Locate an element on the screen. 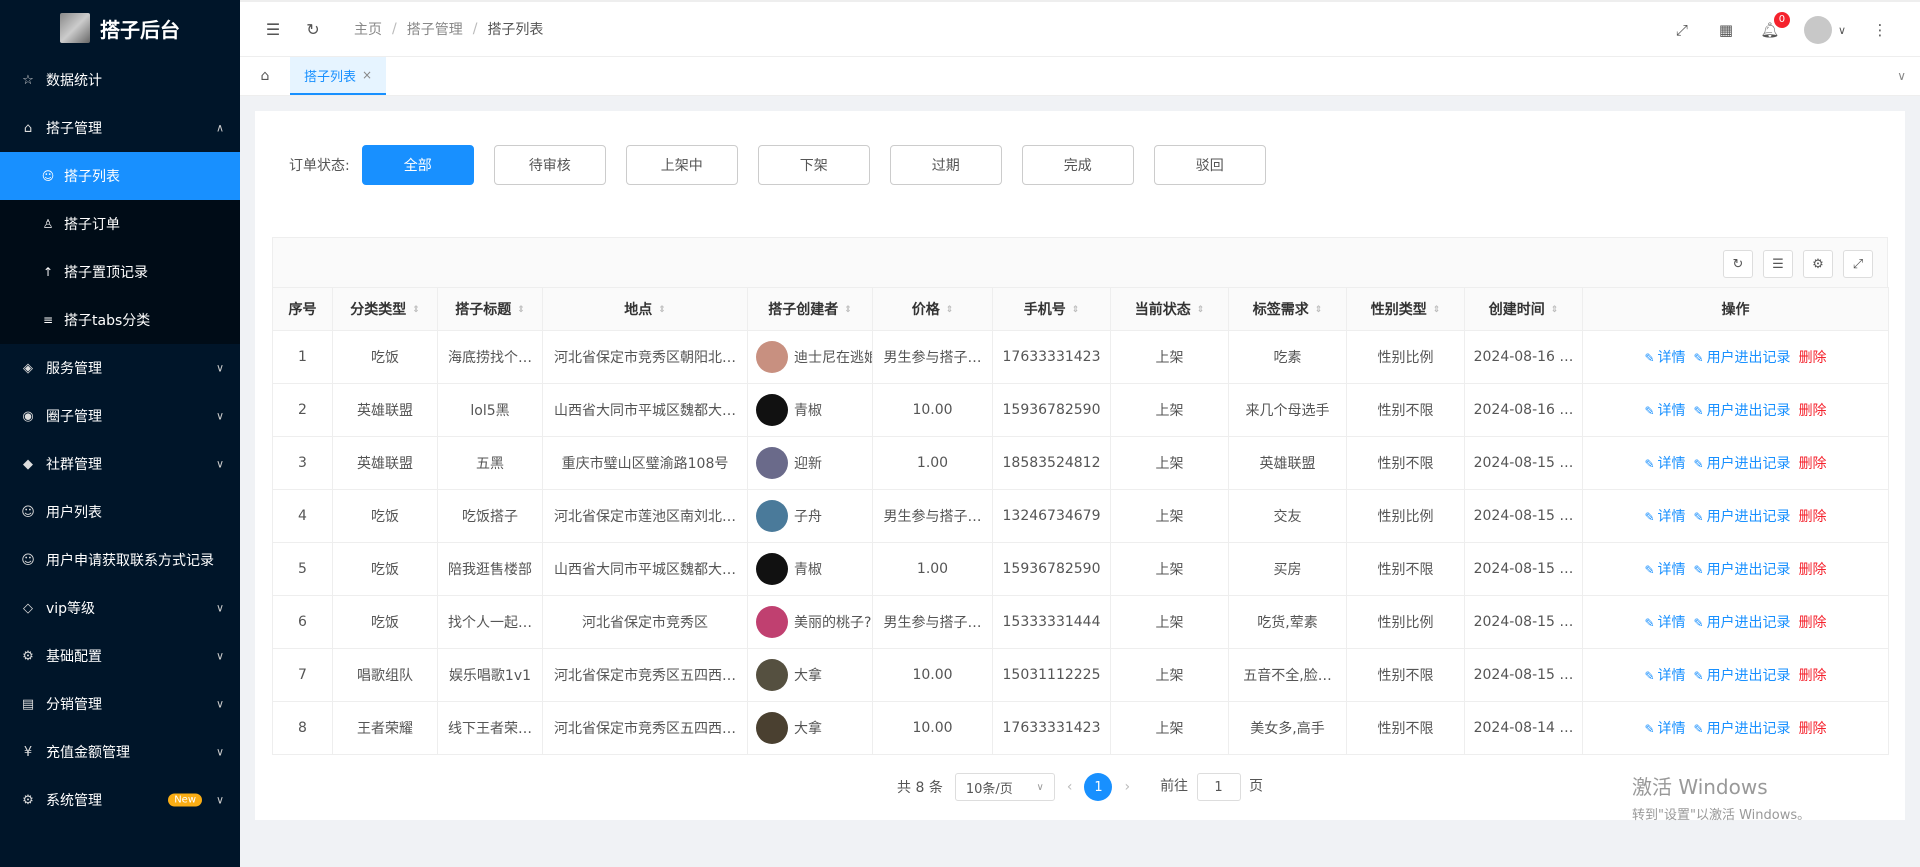 The width and height of the screenshot is (1920, 867). filter-button-6: 驳回 is located at coordinates (1209, 165).